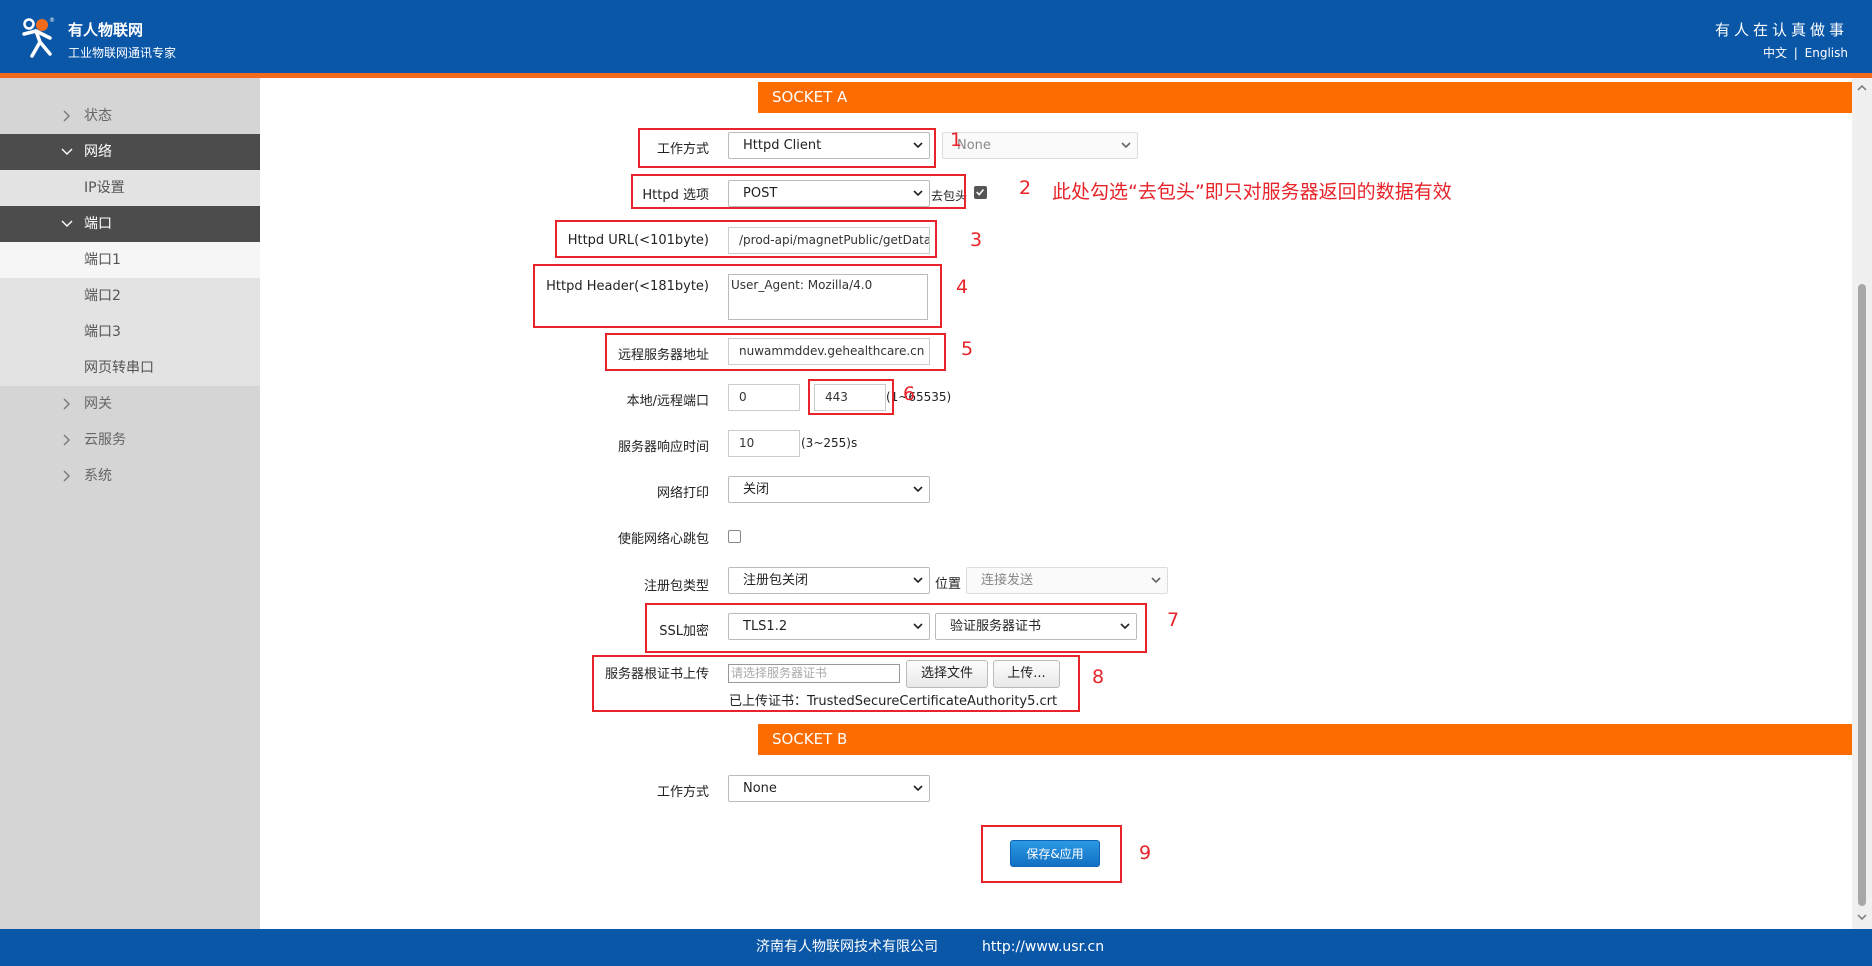 The height and width of the screenshot is (966, 1872). I want to click on sidebar-item-web-to-serial: 网页转串口, so click(130, 368).